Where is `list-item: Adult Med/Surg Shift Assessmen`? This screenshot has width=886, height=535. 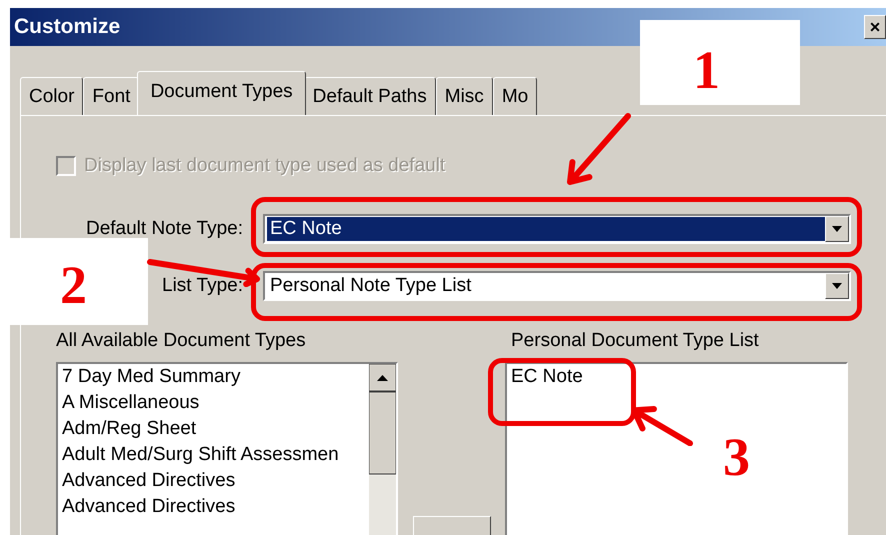
list-item: Adult Med/Surg Shift Assessmen is located at coordinates (213, 455).